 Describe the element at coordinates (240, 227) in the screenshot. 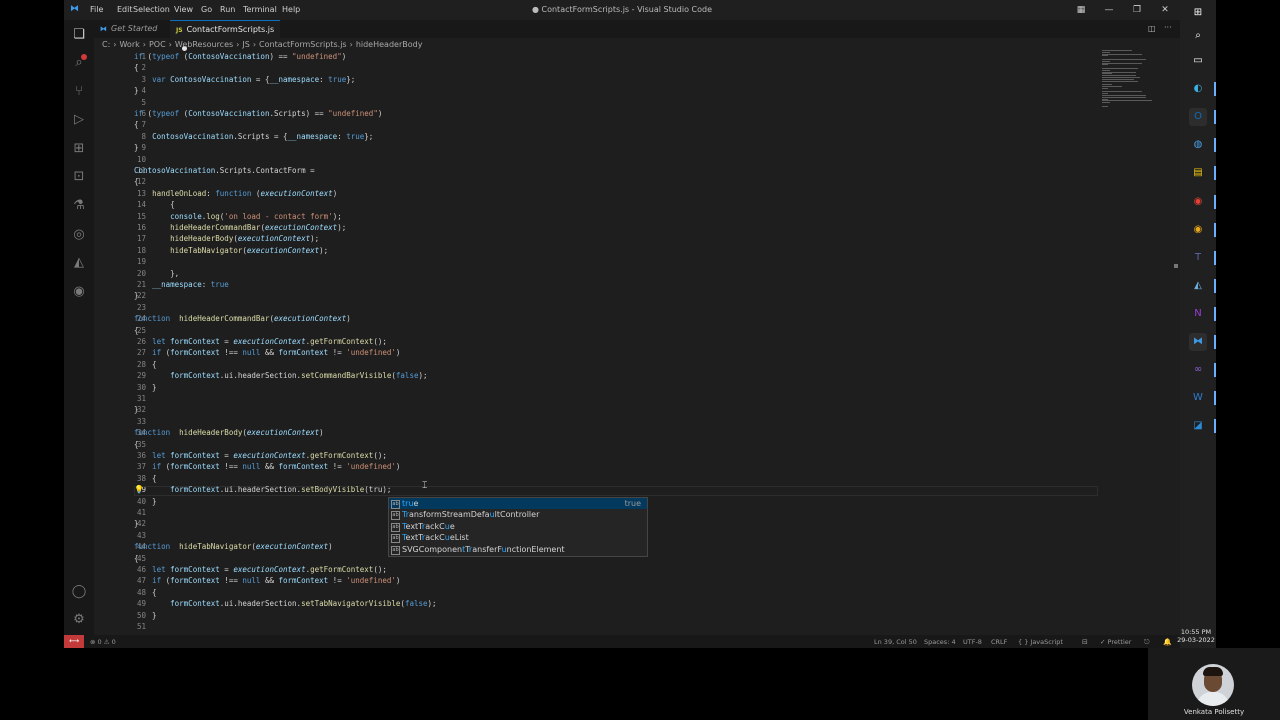

I see `code-line: hideHeaderCommandBar(executionContext);` at that location.